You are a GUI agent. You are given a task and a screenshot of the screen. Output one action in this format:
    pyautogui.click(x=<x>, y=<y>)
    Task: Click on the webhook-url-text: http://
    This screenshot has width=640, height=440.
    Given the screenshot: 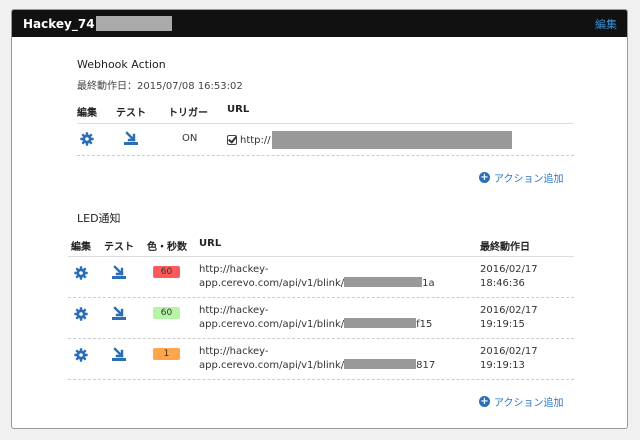 What is the action you would take?
    pyautogui.click(x=255, y=140)
    